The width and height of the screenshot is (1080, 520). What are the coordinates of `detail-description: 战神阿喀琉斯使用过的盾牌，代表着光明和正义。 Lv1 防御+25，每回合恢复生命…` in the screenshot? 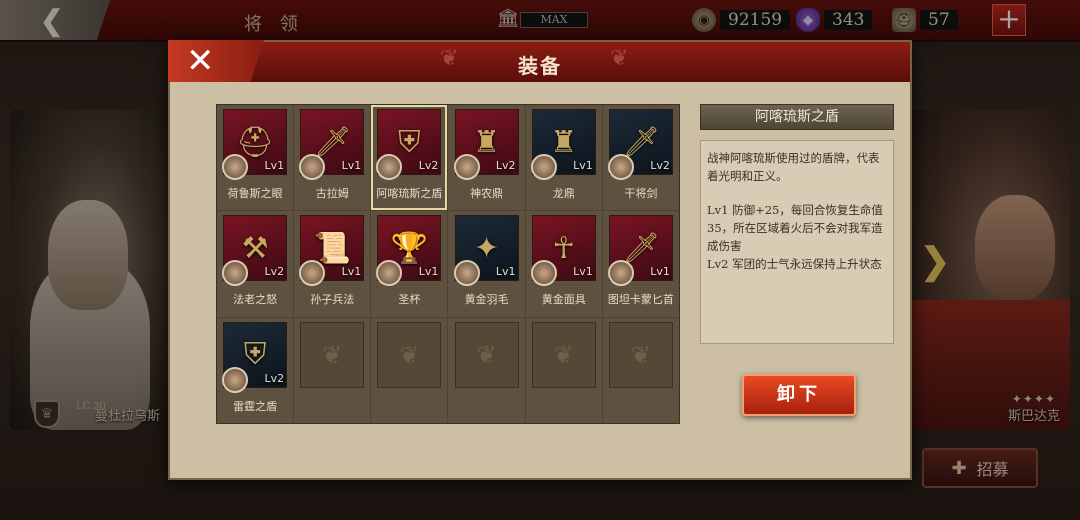 It's located at (797, 242).